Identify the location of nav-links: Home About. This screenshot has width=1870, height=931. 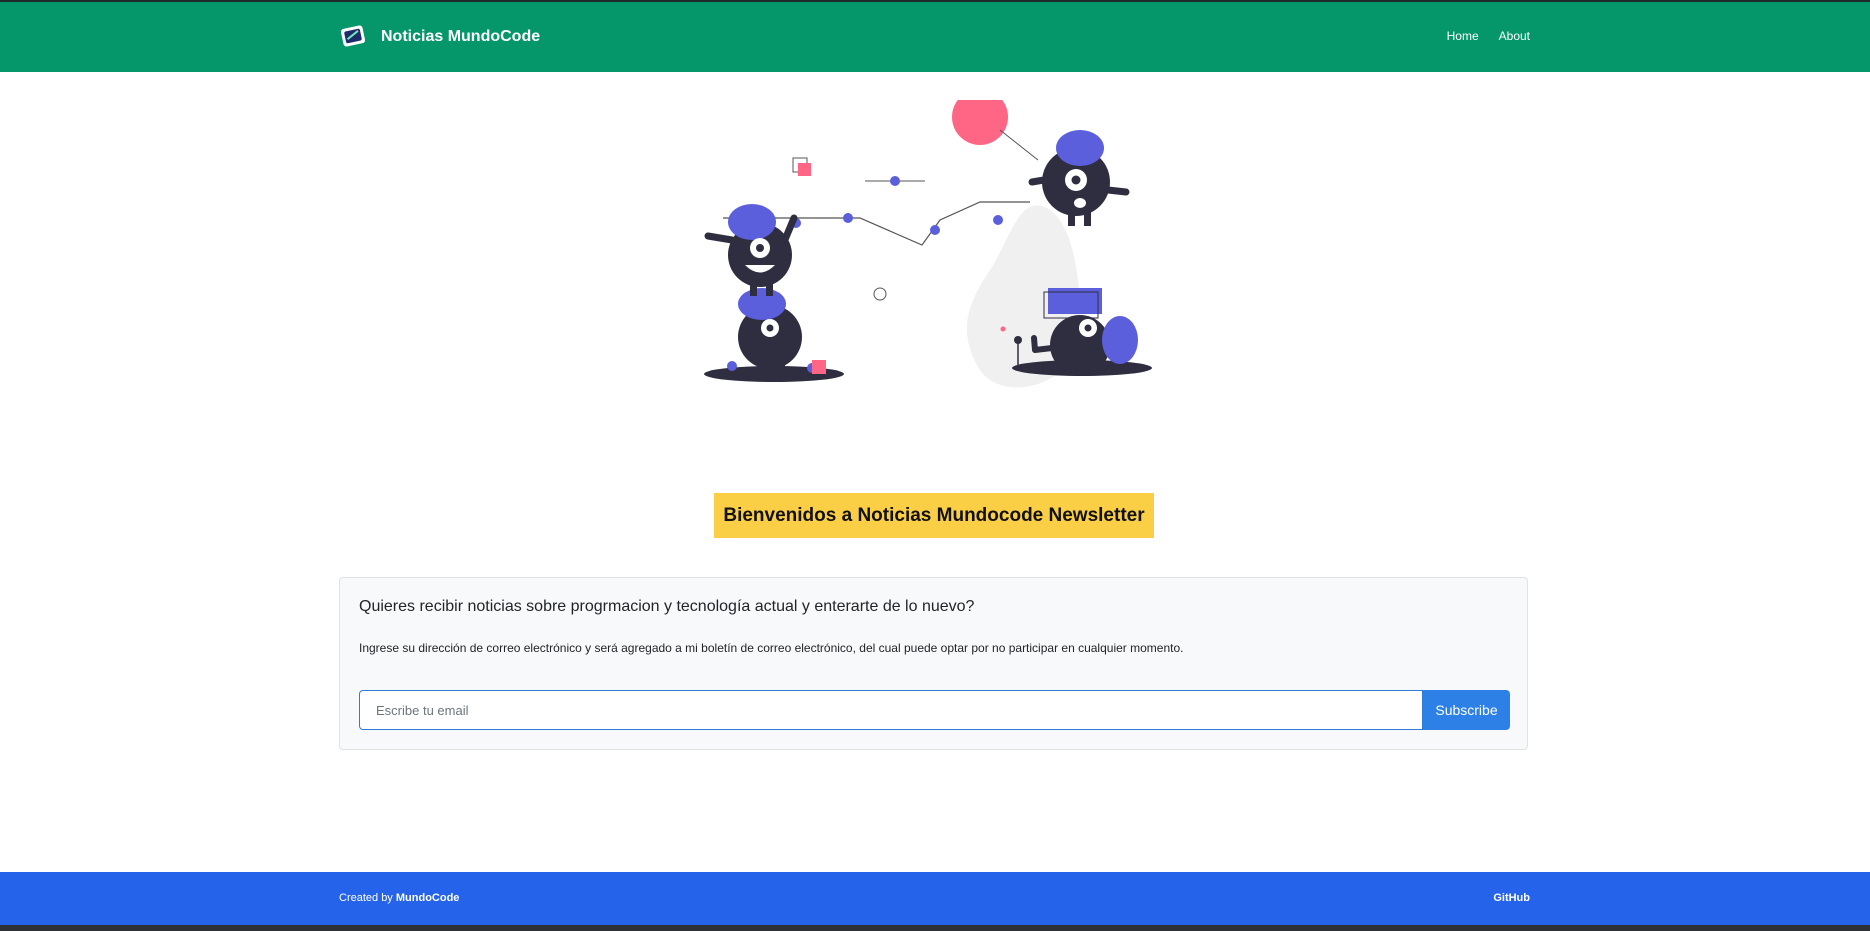
(1488, 36).